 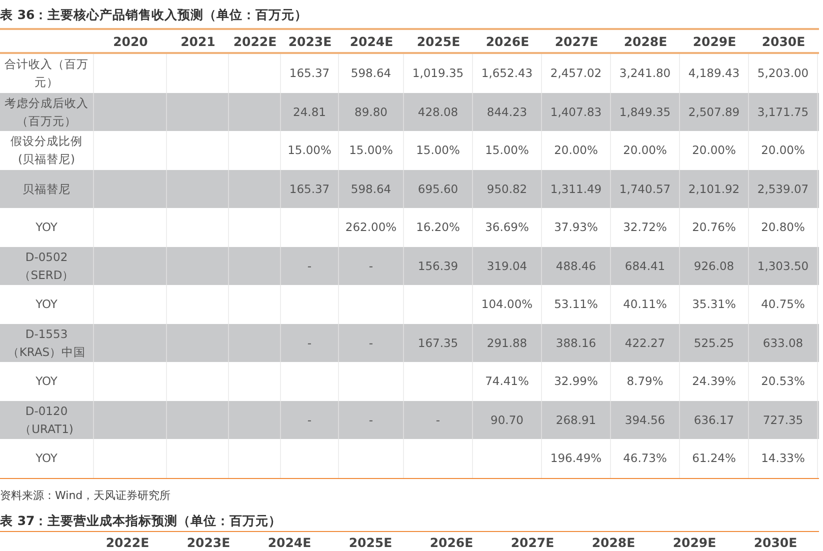 What do you see at coordinates (714, 419) in the screenshot?
I see `table-cell: 636.17` at bounding box center [714, 419].